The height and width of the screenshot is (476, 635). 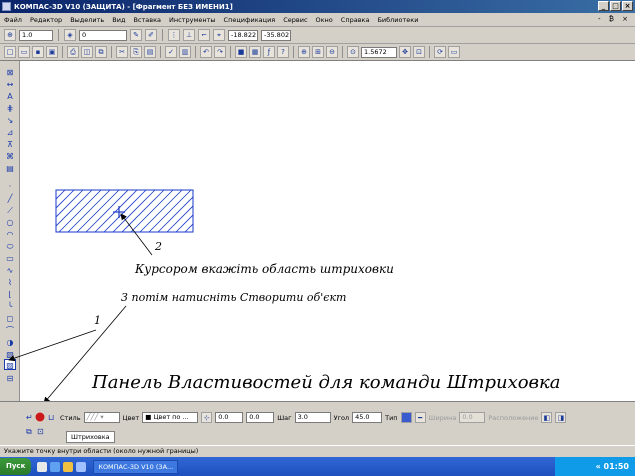 I want to click on save-icon: ▪, so click(x=38, y=52).